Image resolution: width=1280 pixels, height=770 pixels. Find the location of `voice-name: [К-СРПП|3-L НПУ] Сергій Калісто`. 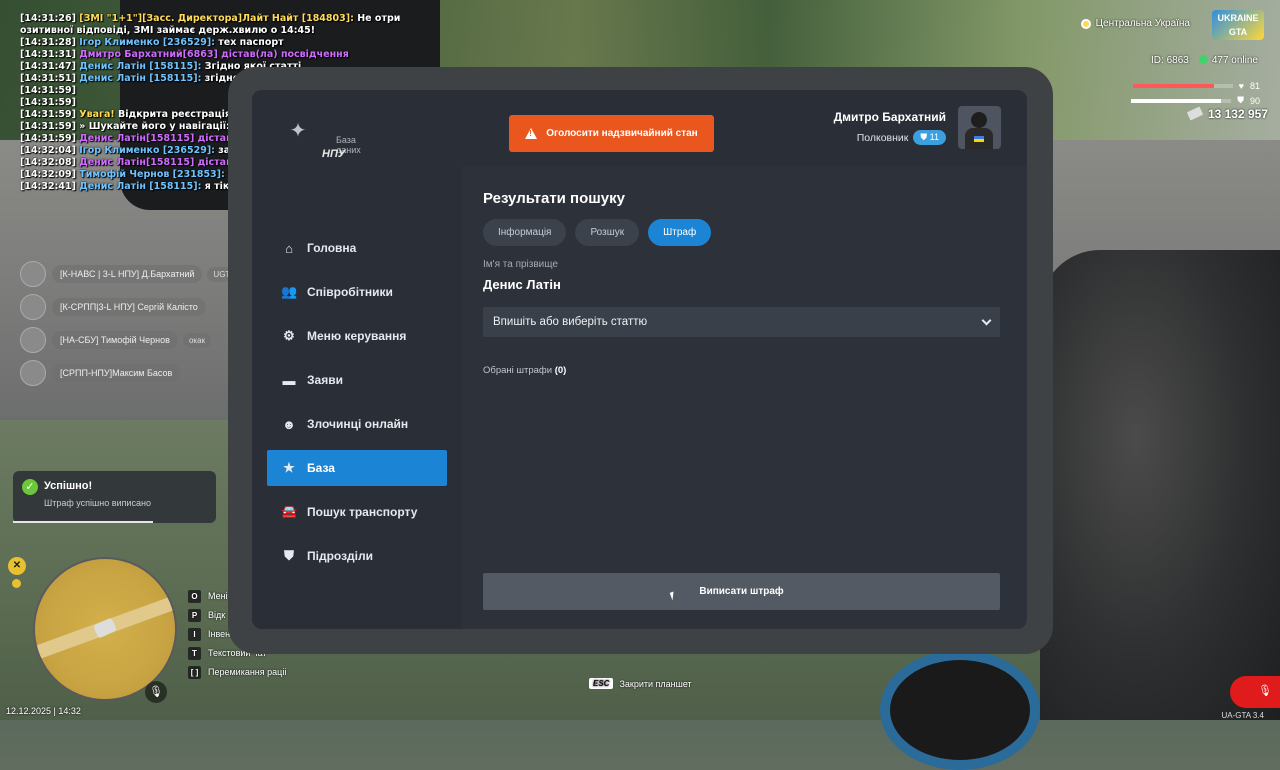

voice-name: [К-СРПП|3-L НПУ] Сергій Калісто is located at coordinates (129, 307).